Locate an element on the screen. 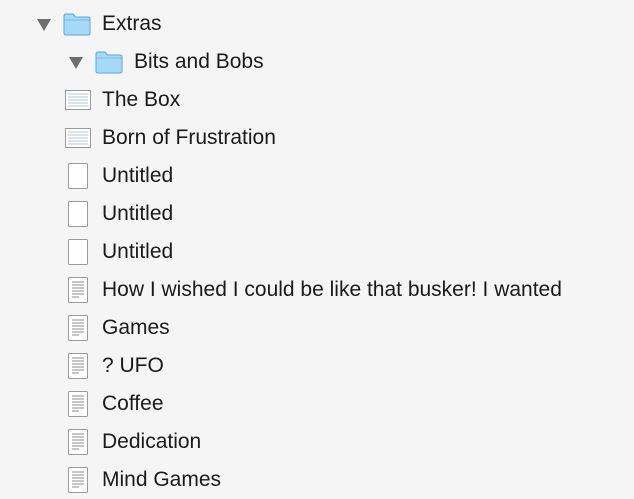 The width and height of the screenshot is (634, 499). binder-row: Games is located at coordinates (317, 328).